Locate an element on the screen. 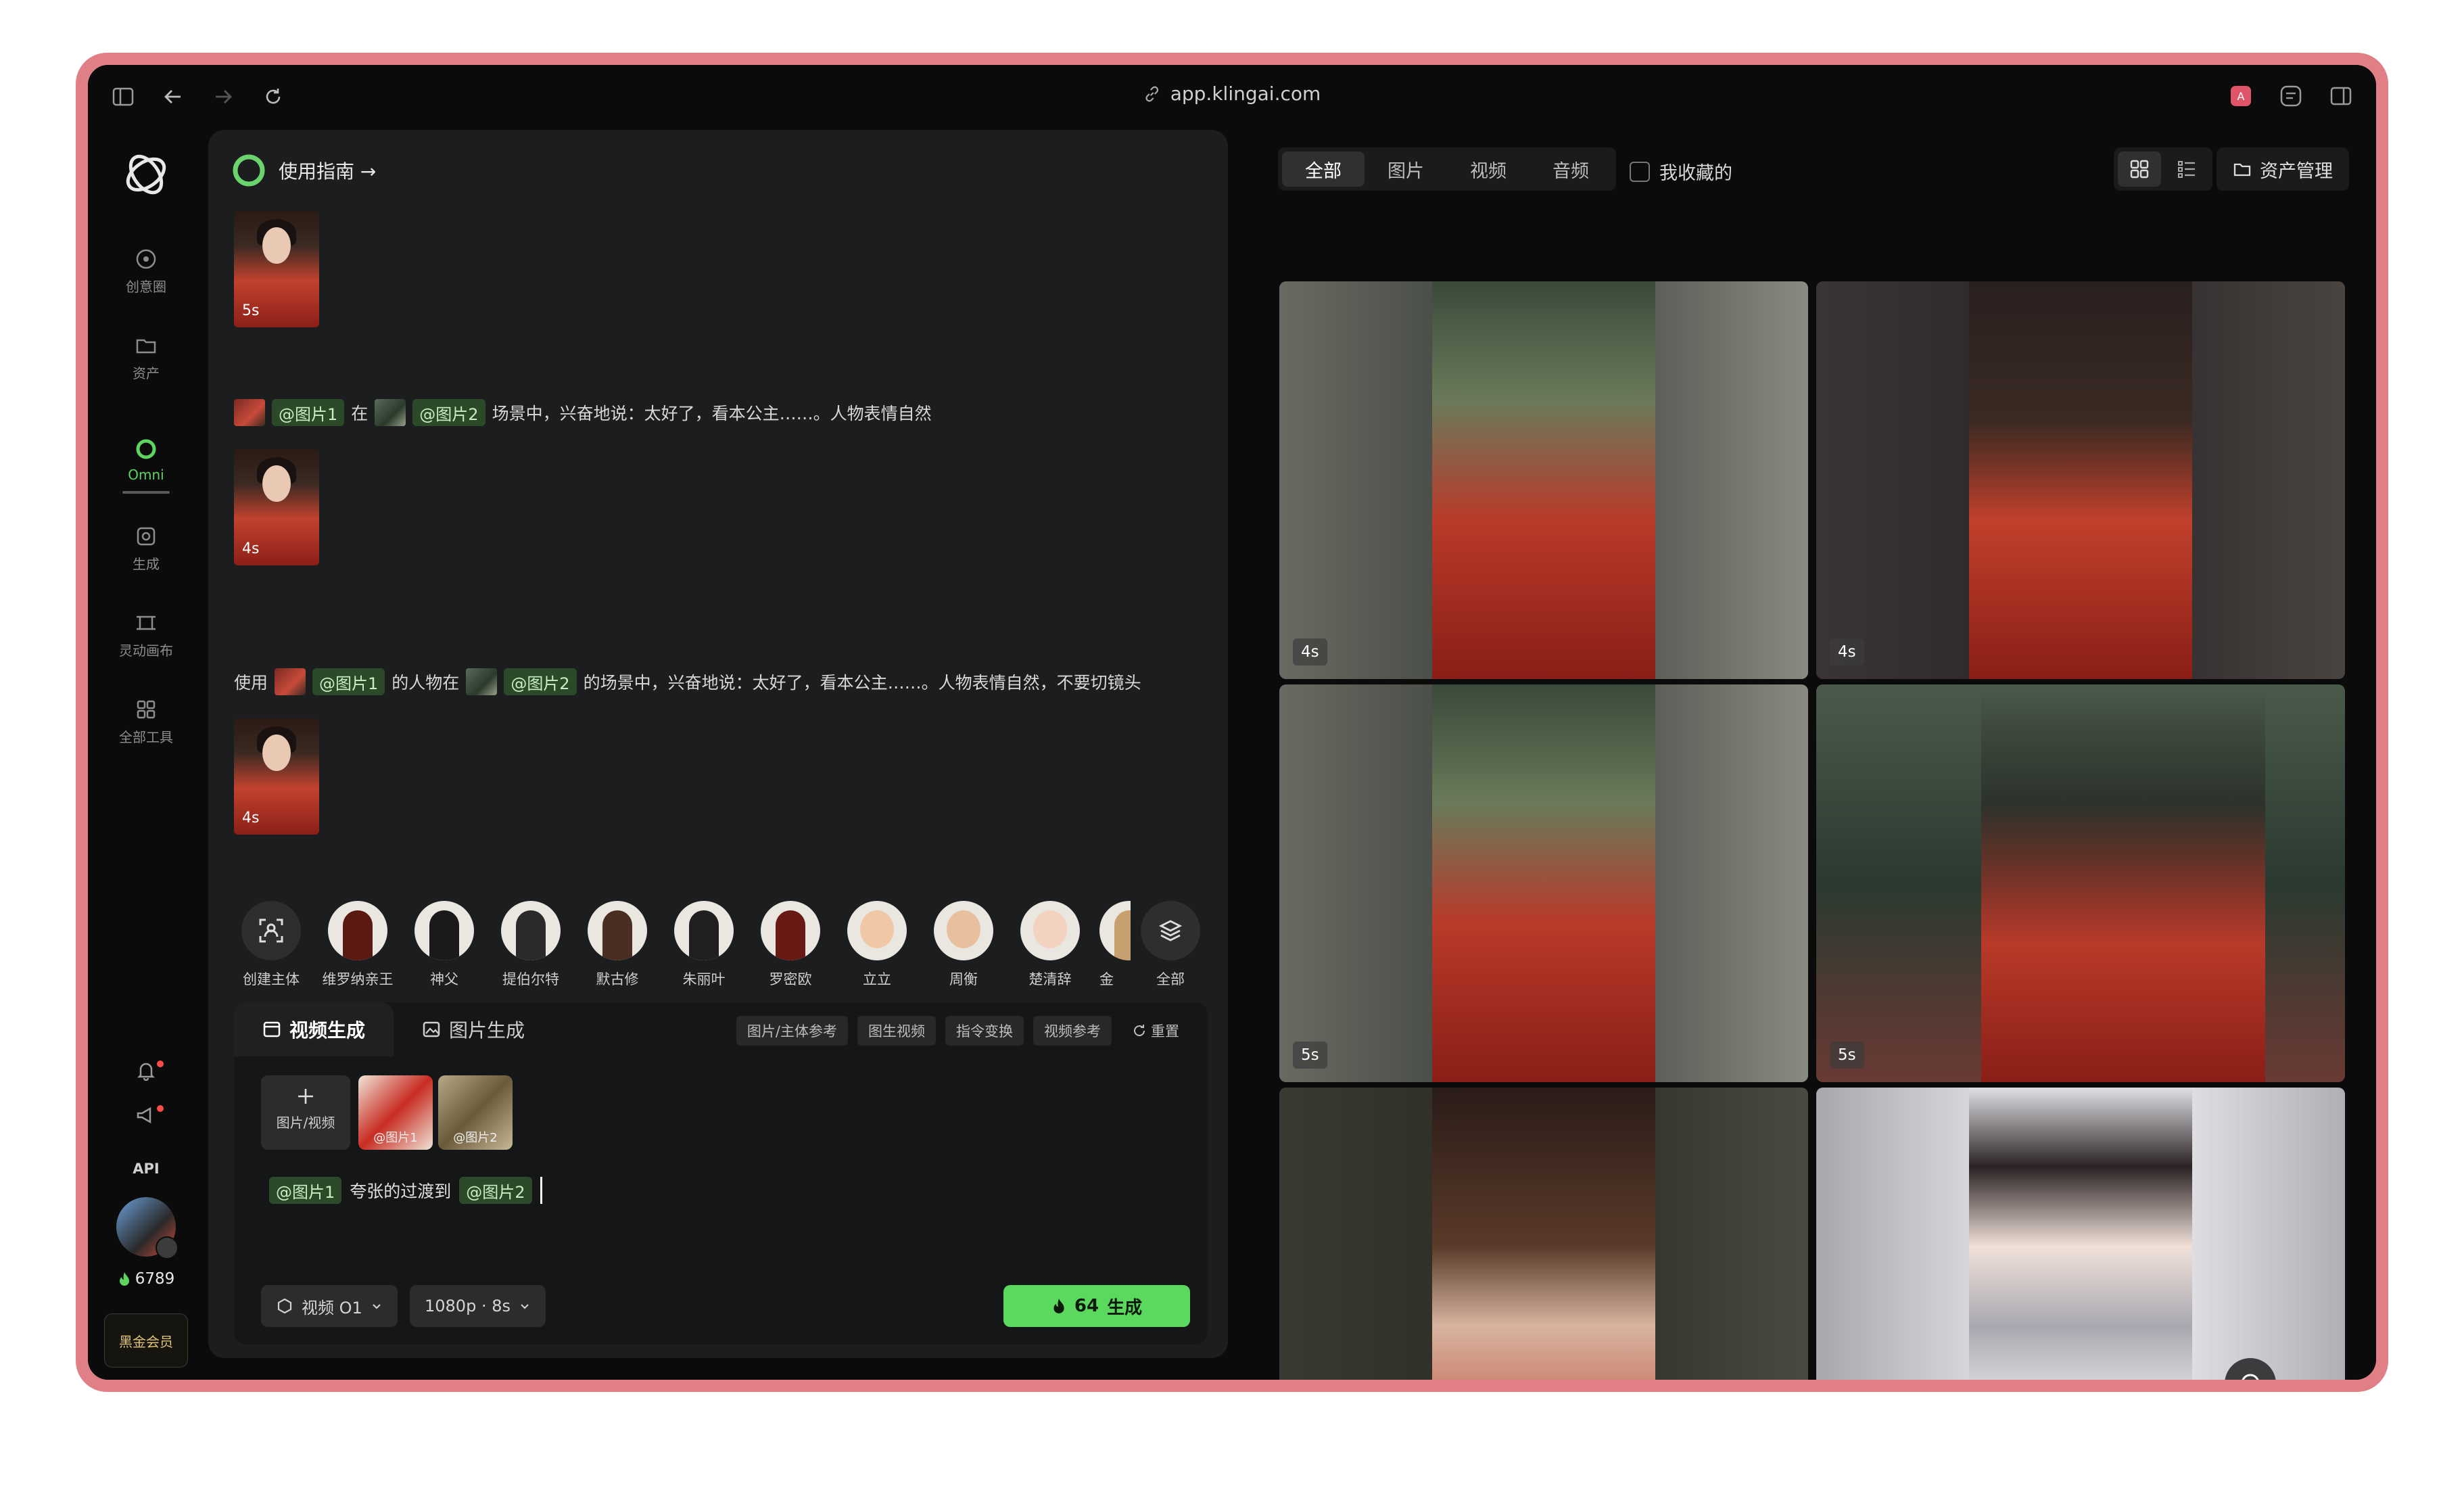 The image size is (2464, 1492). subject-avatar: 罗密欧 is located at coordinates (790, 945).